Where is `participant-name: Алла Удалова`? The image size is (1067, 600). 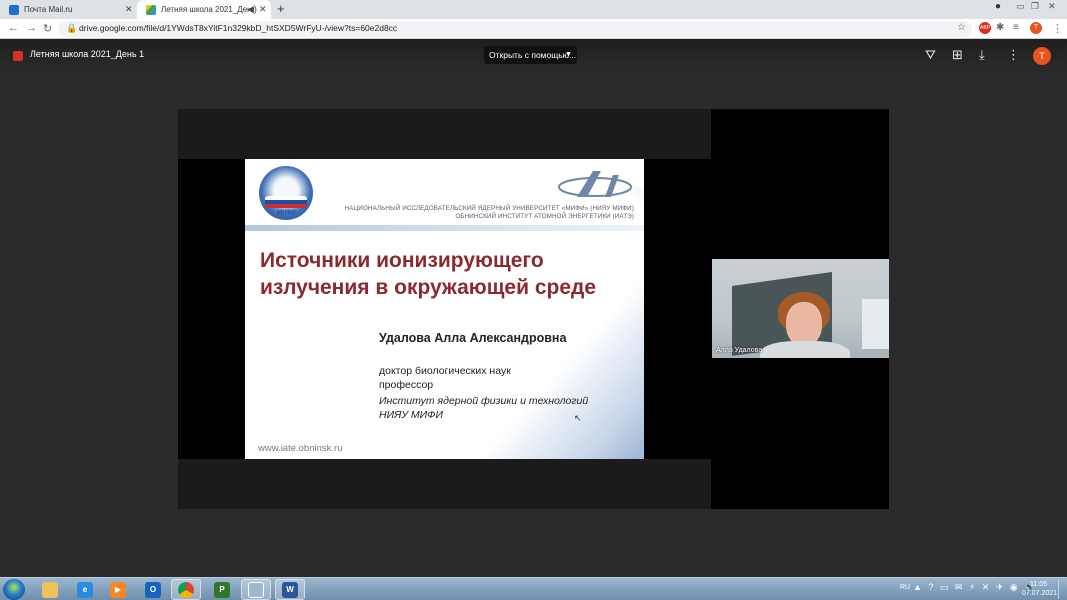 participant-name: Алла Удалова is located at coordinates (739, 350).